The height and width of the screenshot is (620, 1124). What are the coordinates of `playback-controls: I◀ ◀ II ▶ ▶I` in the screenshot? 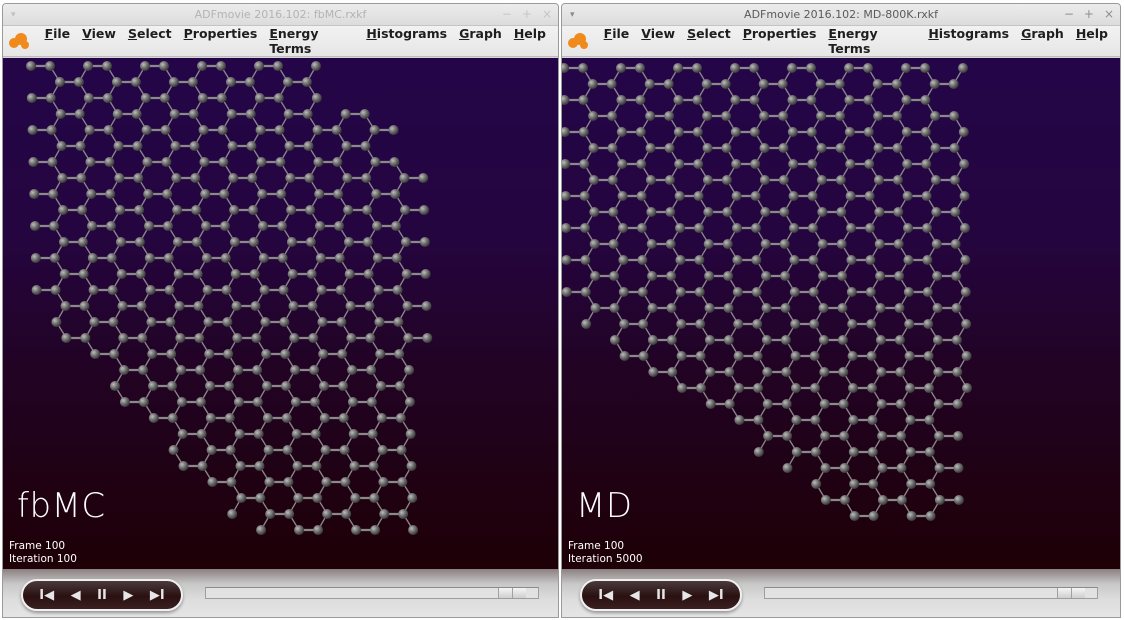 It's located at (280, 593).